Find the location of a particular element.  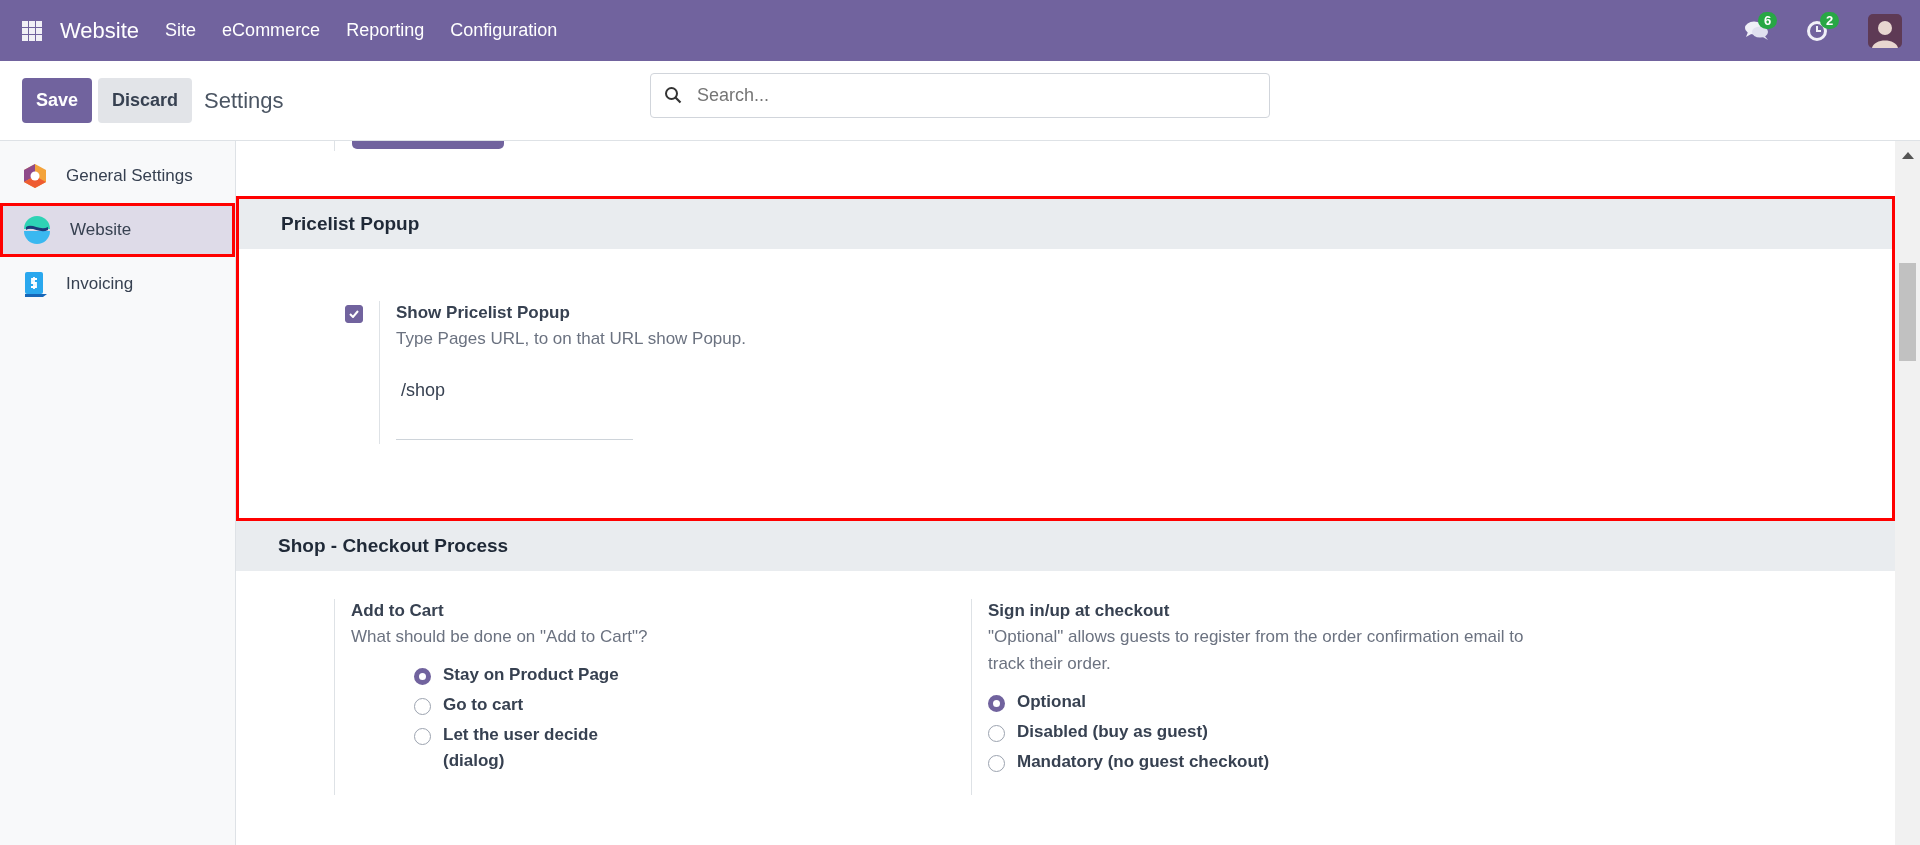

checkbox is located at coordinates (354, 314).